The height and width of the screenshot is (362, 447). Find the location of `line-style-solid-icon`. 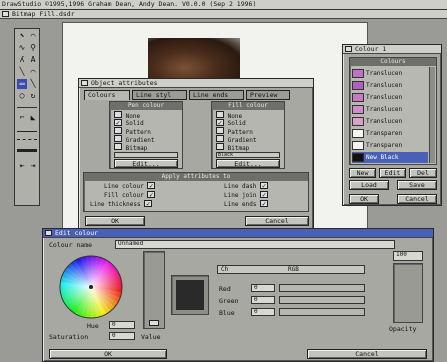

line-style-solid-icon is located at coordinates (27, 131).